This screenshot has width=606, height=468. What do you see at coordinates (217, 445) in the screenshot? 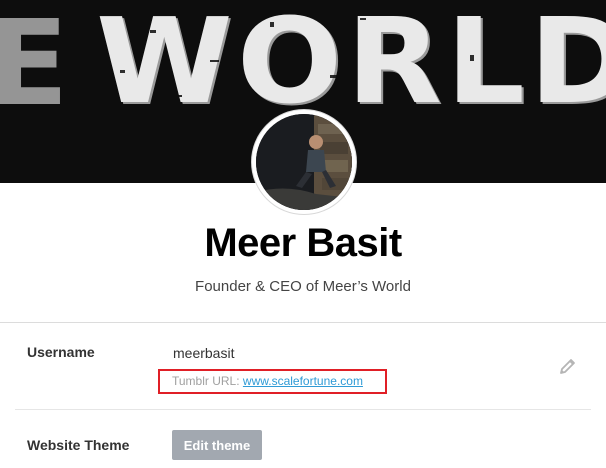
I see `edit-theme-button: Edit theme` at bounding box center [217, 445].